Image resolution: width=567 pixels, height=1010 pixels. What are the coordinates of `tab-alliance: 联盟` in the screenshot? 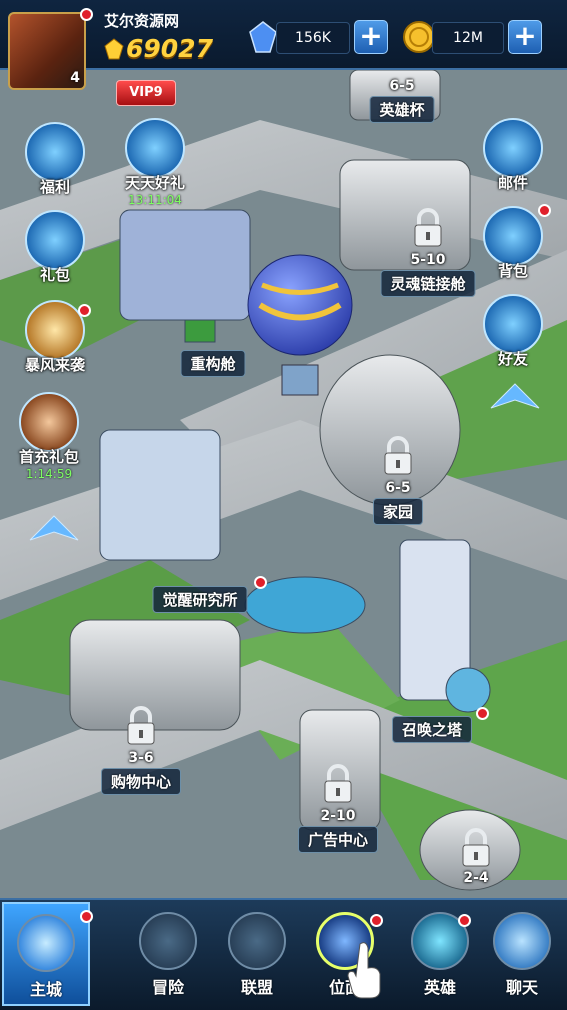 It's located at (257, 954).